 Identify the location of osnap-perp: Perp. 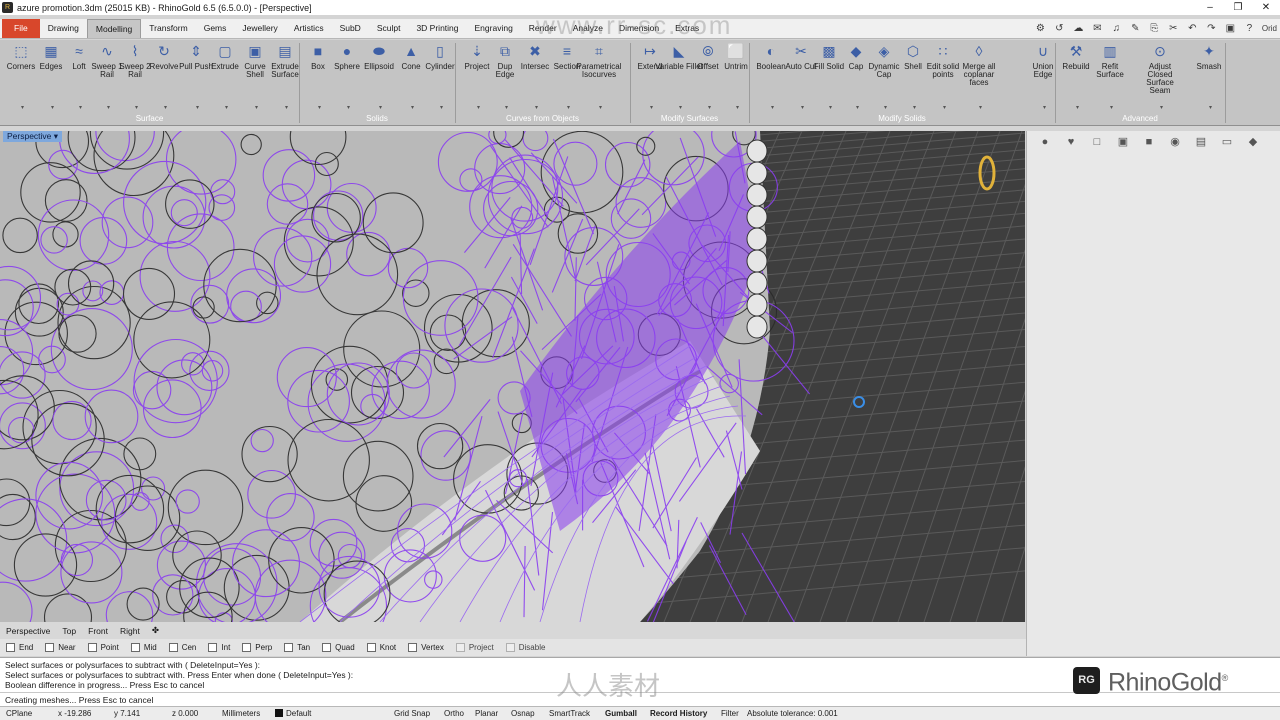
(254, 647).